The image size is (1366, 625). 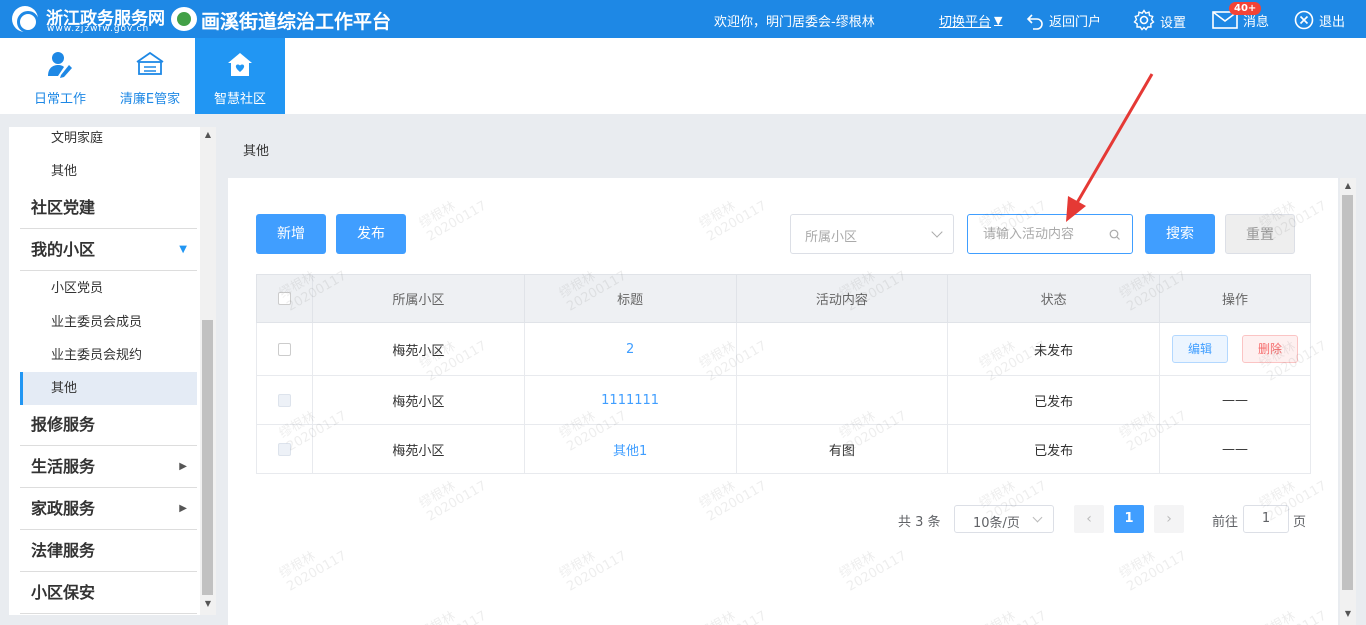 What do you see at coordinates (25, 19) in the screenshot?
I see `zjzwfw-logo-icon` at bounding box center [25, 19].